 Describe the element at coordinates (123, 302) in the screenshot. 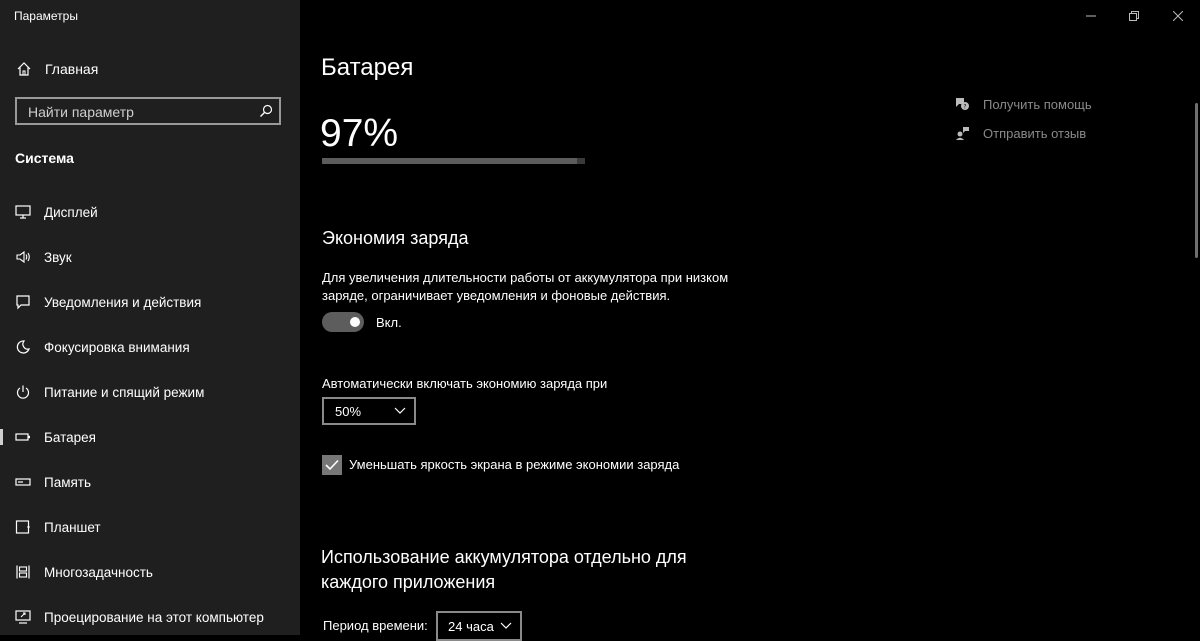

I see `sidebar-item-label: Уведомления и действия` at that location.